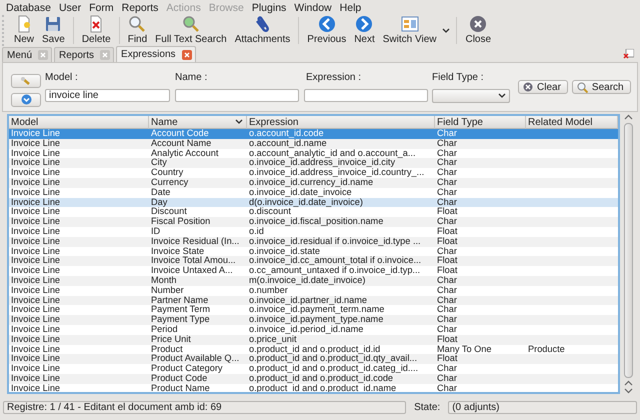 This screenshot has height=420, width=640. Describe the element at coordinates (471, 95) in the screenshot. I see `field-type-dropdown` at that location.